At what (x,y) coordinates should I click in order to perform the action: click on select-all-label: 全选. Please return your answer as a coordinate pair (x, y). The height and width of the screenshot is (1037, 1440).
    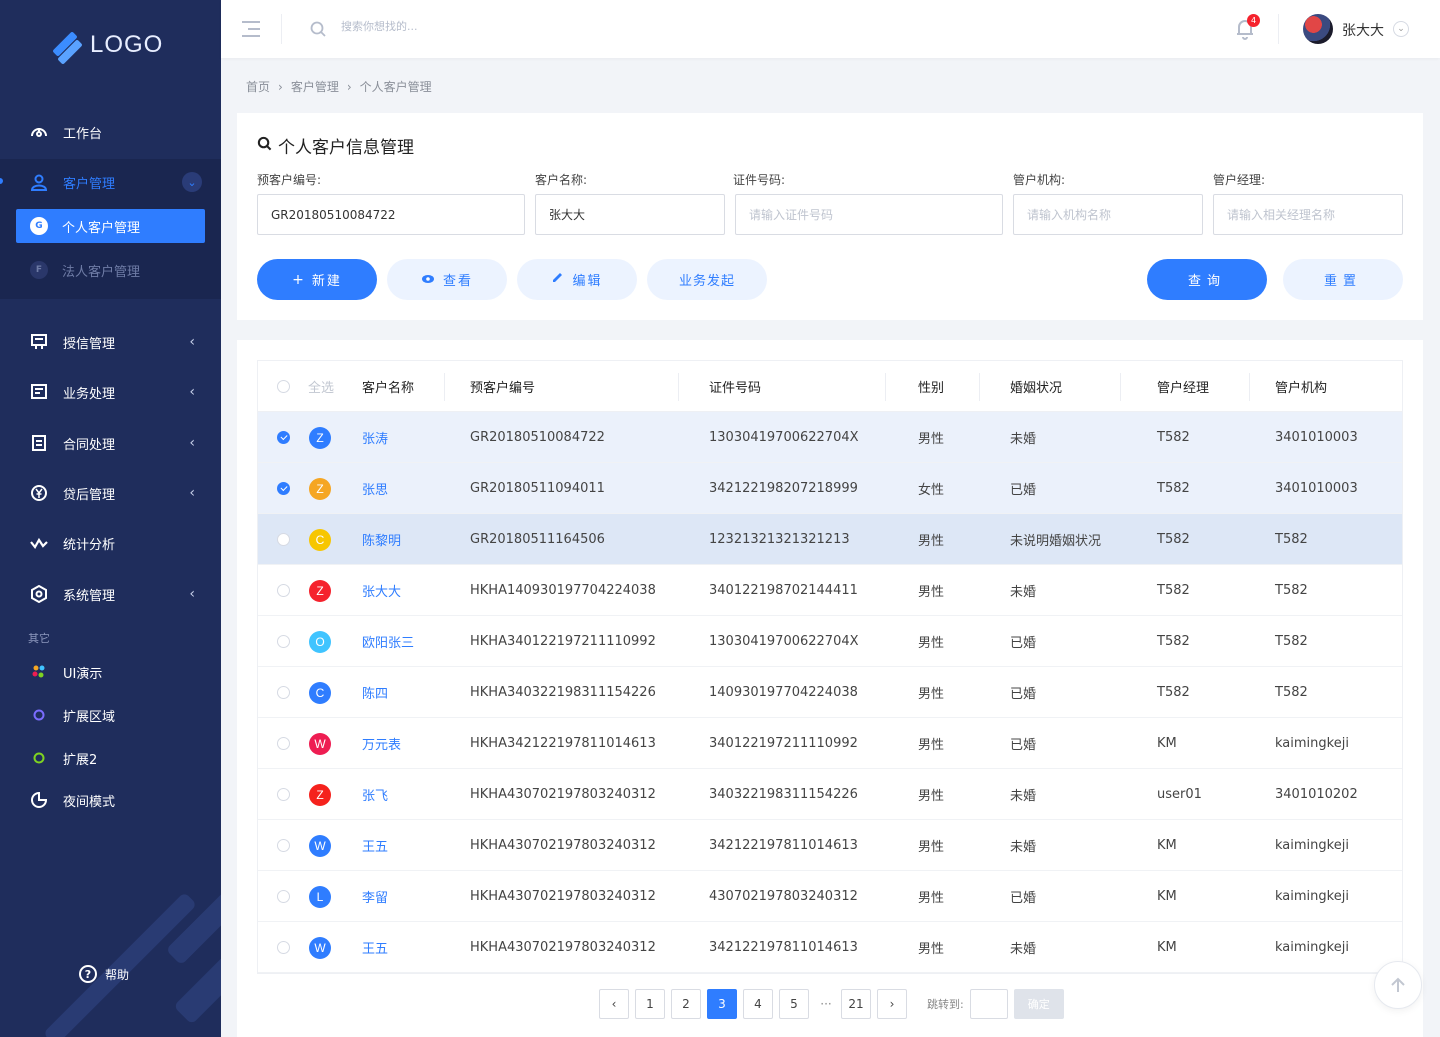
    Looking at the image, I should click on (321, 386).